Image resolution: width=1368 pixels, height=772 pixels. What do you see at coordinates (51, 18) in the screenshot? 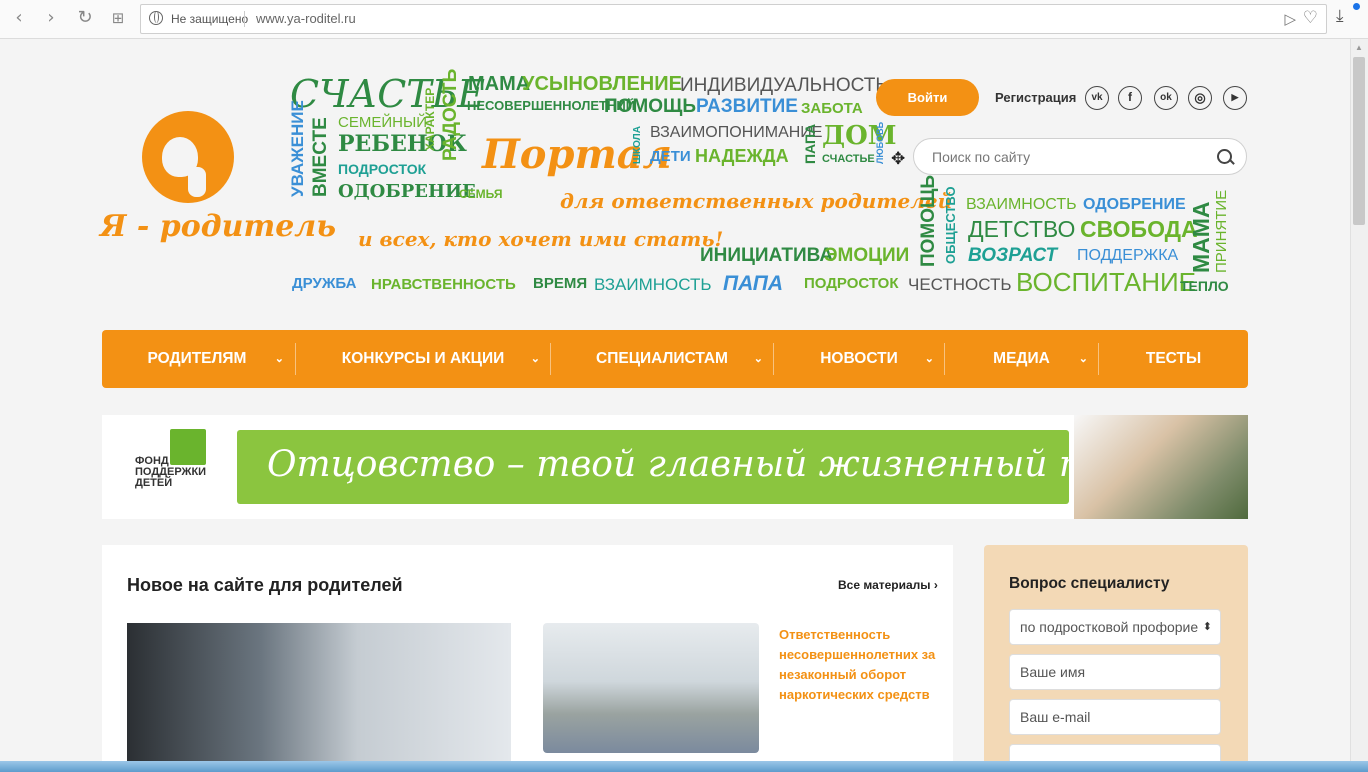
I see `forward-icon: ›` at bounding box center [51, 18].